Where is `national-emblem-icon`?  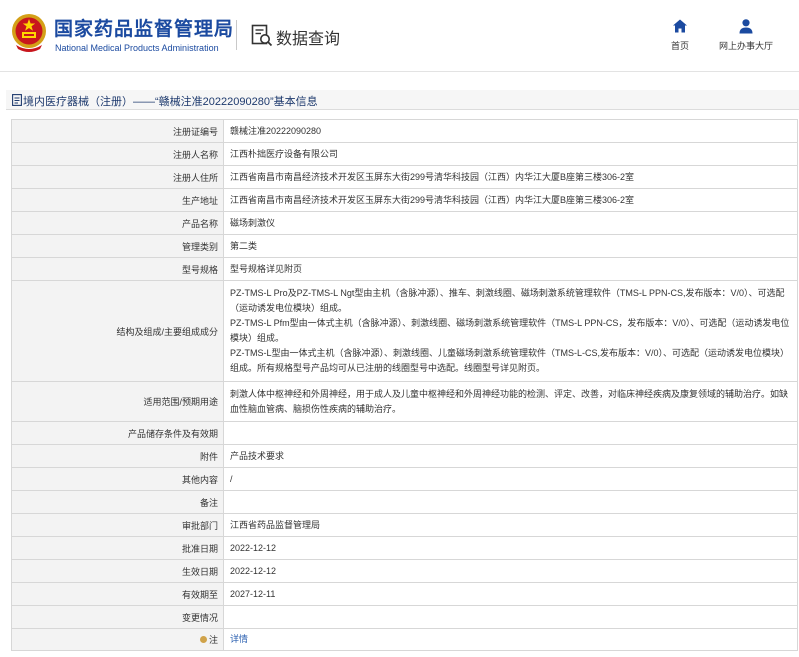
national-emblem-icon is located at coordinates (29, 33).